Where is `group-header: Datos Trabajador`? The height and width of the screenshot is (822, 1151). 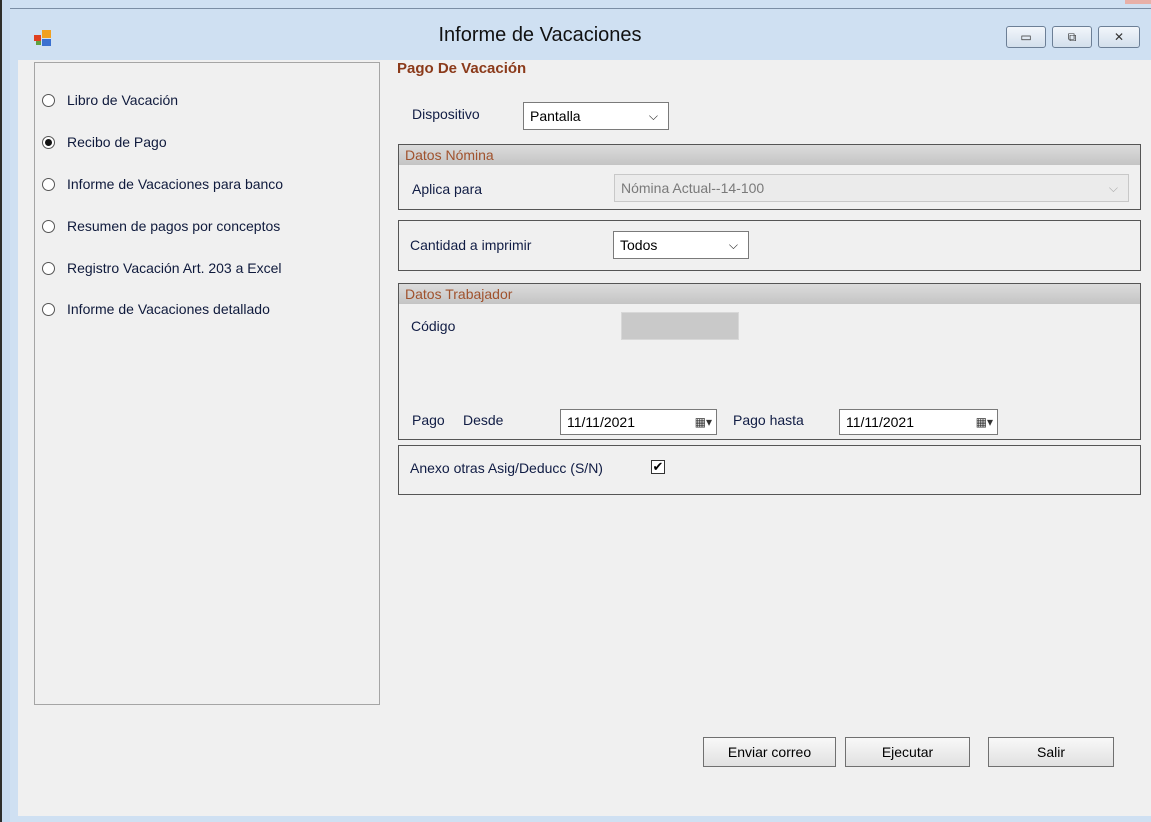 group-header: Datos Trabajador is located at coordinates (769, 294).